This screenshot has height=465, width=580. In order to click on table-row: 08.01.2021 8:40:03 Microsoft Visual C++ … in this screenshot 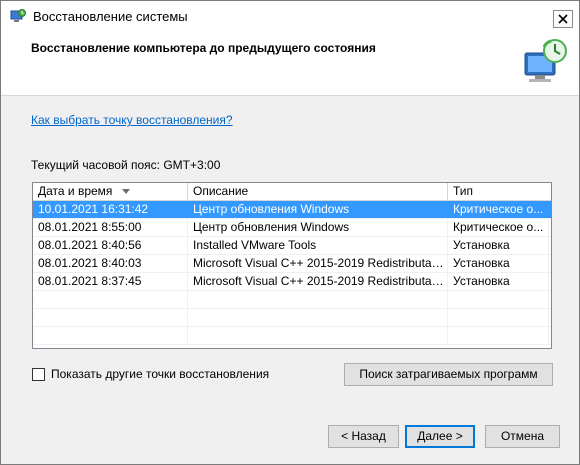, I will do `click(292, 264)`.